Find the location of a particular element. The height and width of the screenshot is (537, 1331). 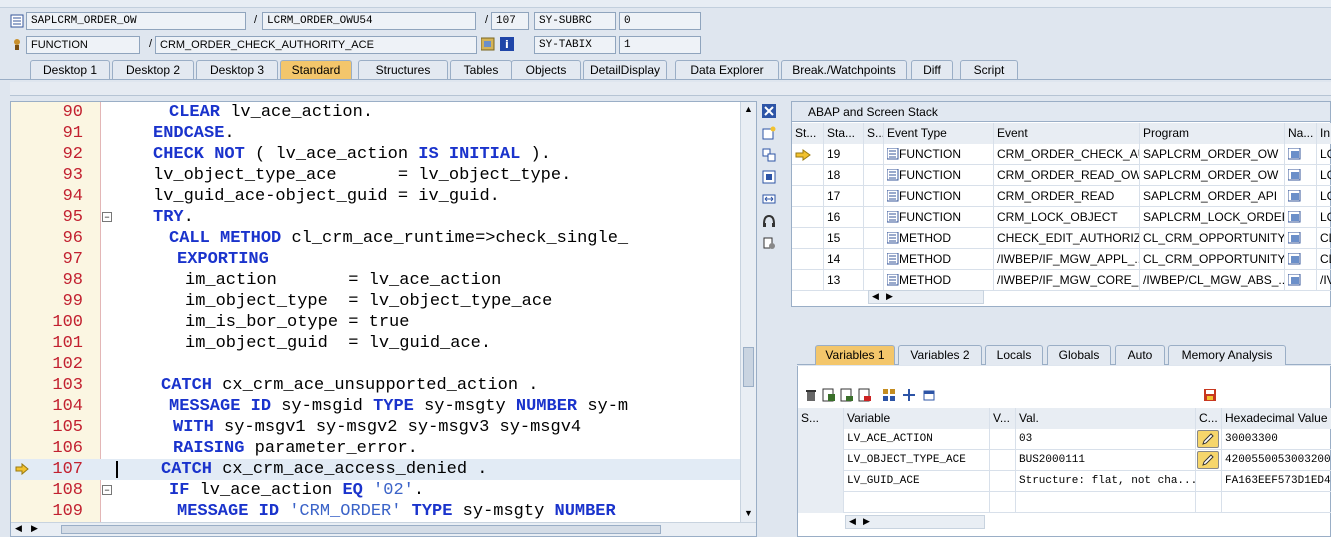

editor-horizontal-scrollbar: ◀ ▶ is located at coordinates (383, 529).